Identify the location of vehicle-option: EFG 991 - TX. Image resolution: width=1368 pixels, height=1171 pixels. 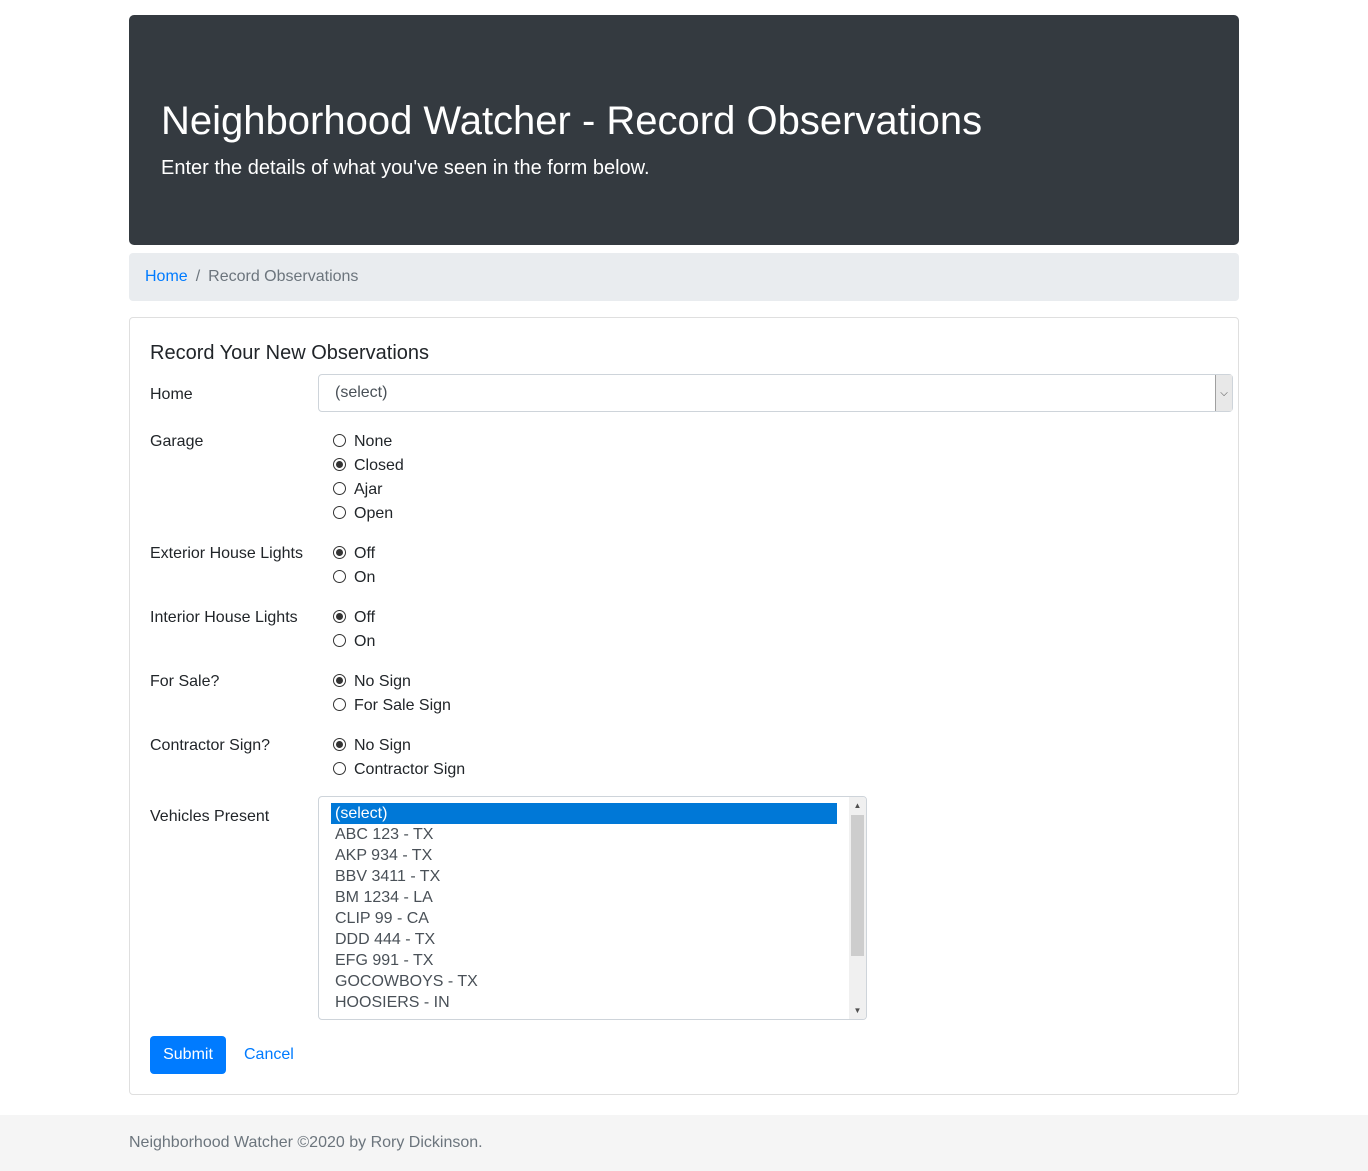
(584, 960).